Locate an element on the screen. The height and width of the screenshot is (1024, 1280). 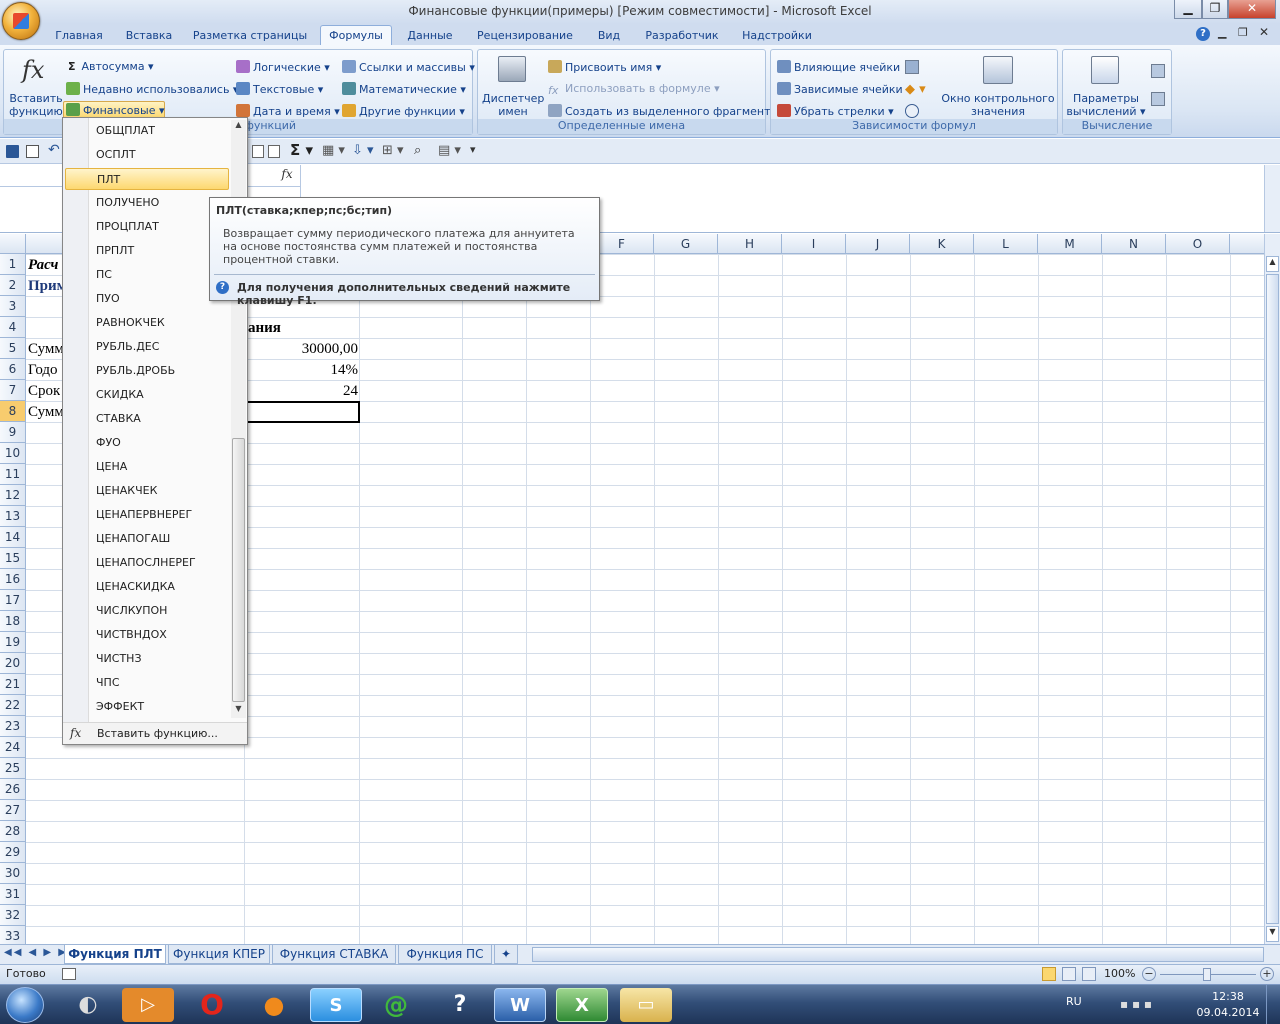
fx-icon: fx is located at coordinates (287, 176).